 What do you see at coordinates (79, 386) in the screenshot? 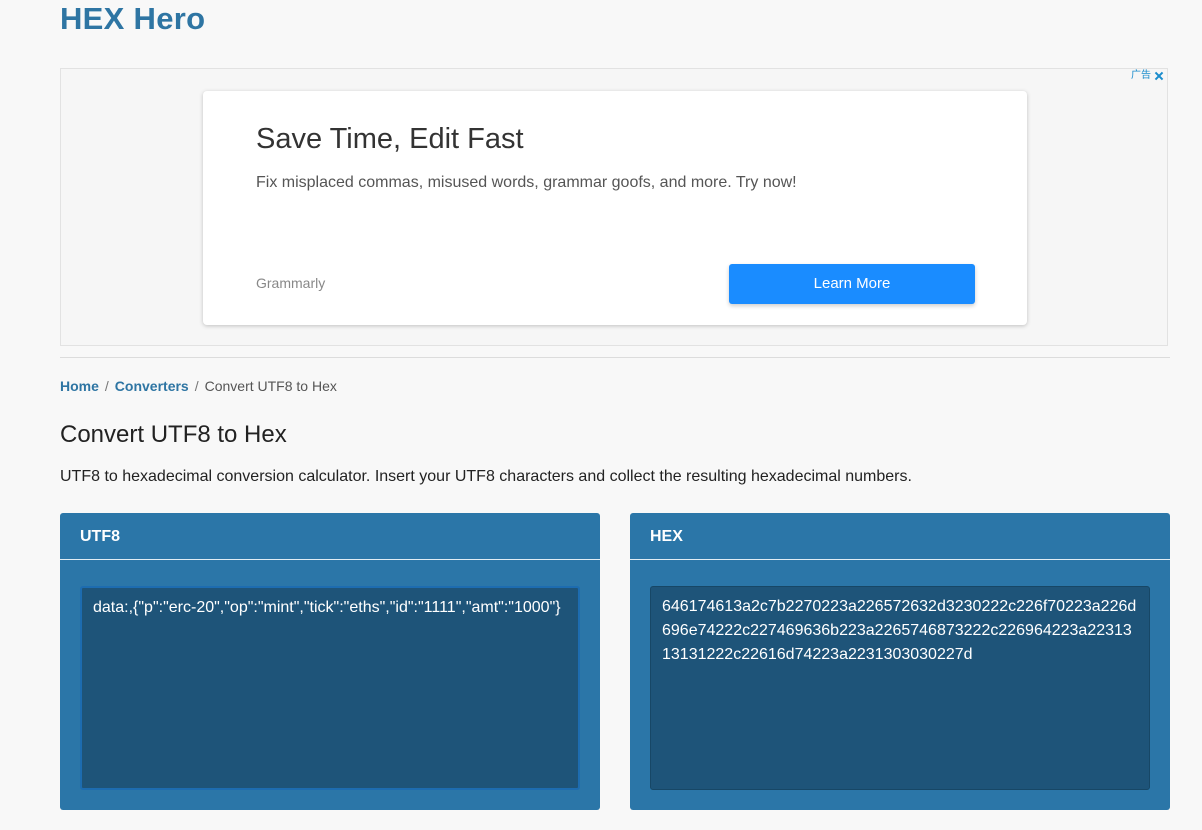
I see `breadcrumb-home-link: Home` at bounding box center [79, 386].